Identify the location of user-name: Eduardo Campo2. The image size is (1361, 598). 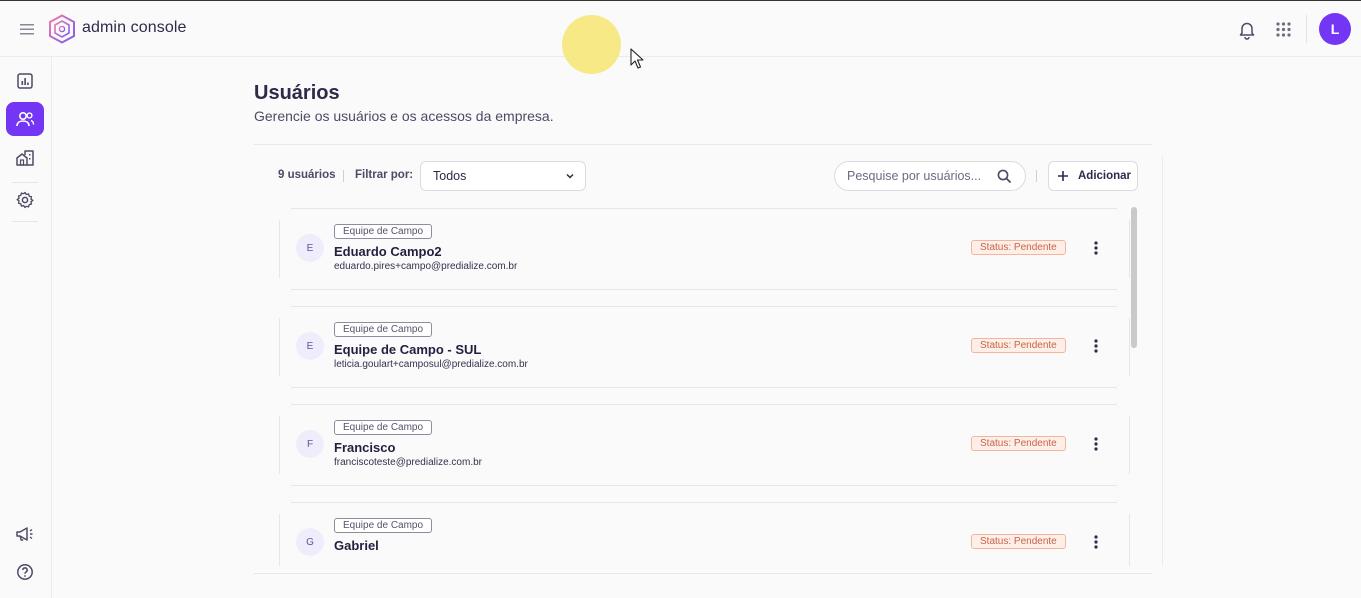
(388, 251).